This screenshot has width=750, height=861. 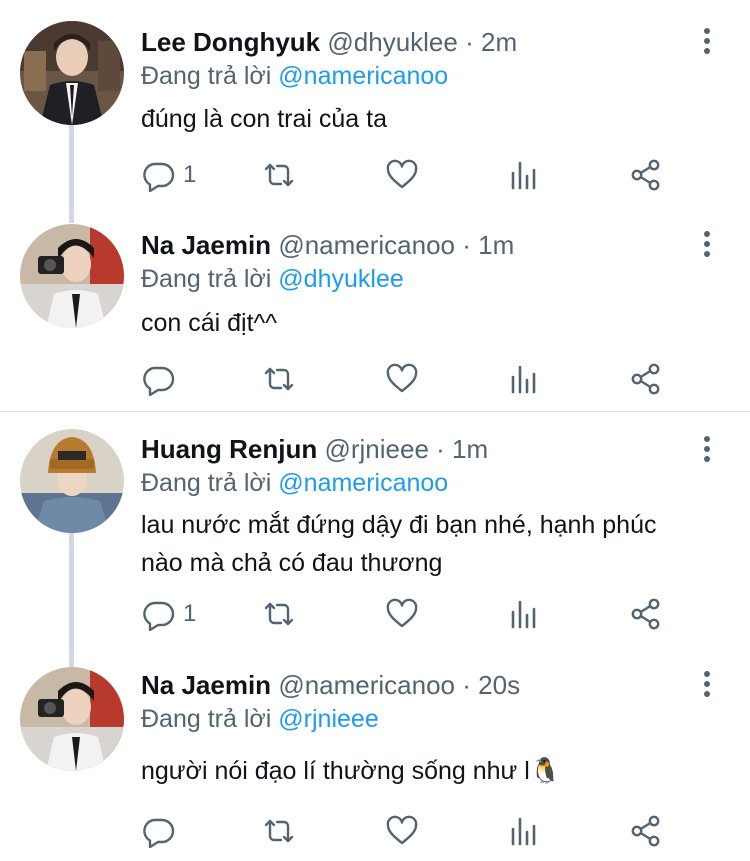 I want to click on replying-to: Đang trả lời @rjnieee, so click(x=260, y=719).